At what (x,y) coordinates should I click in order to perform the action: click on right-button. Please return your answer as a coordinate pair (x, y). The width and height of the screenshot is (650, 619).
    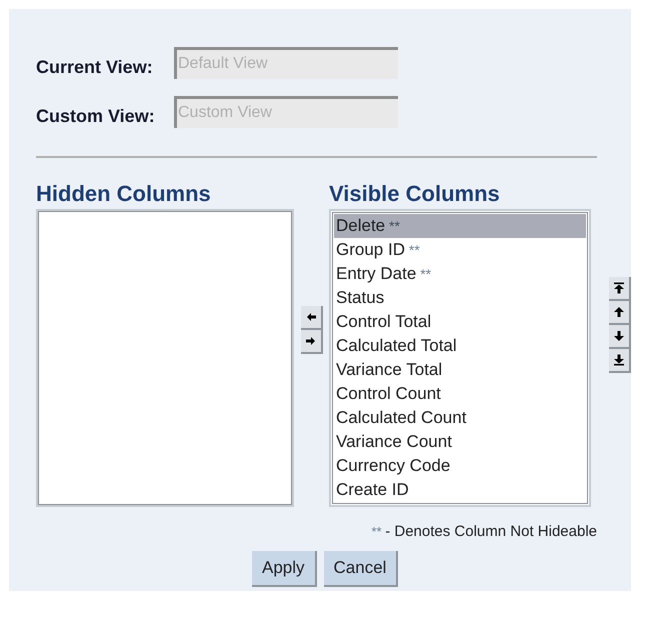
    Looking at the image, I should click on (311, 342).